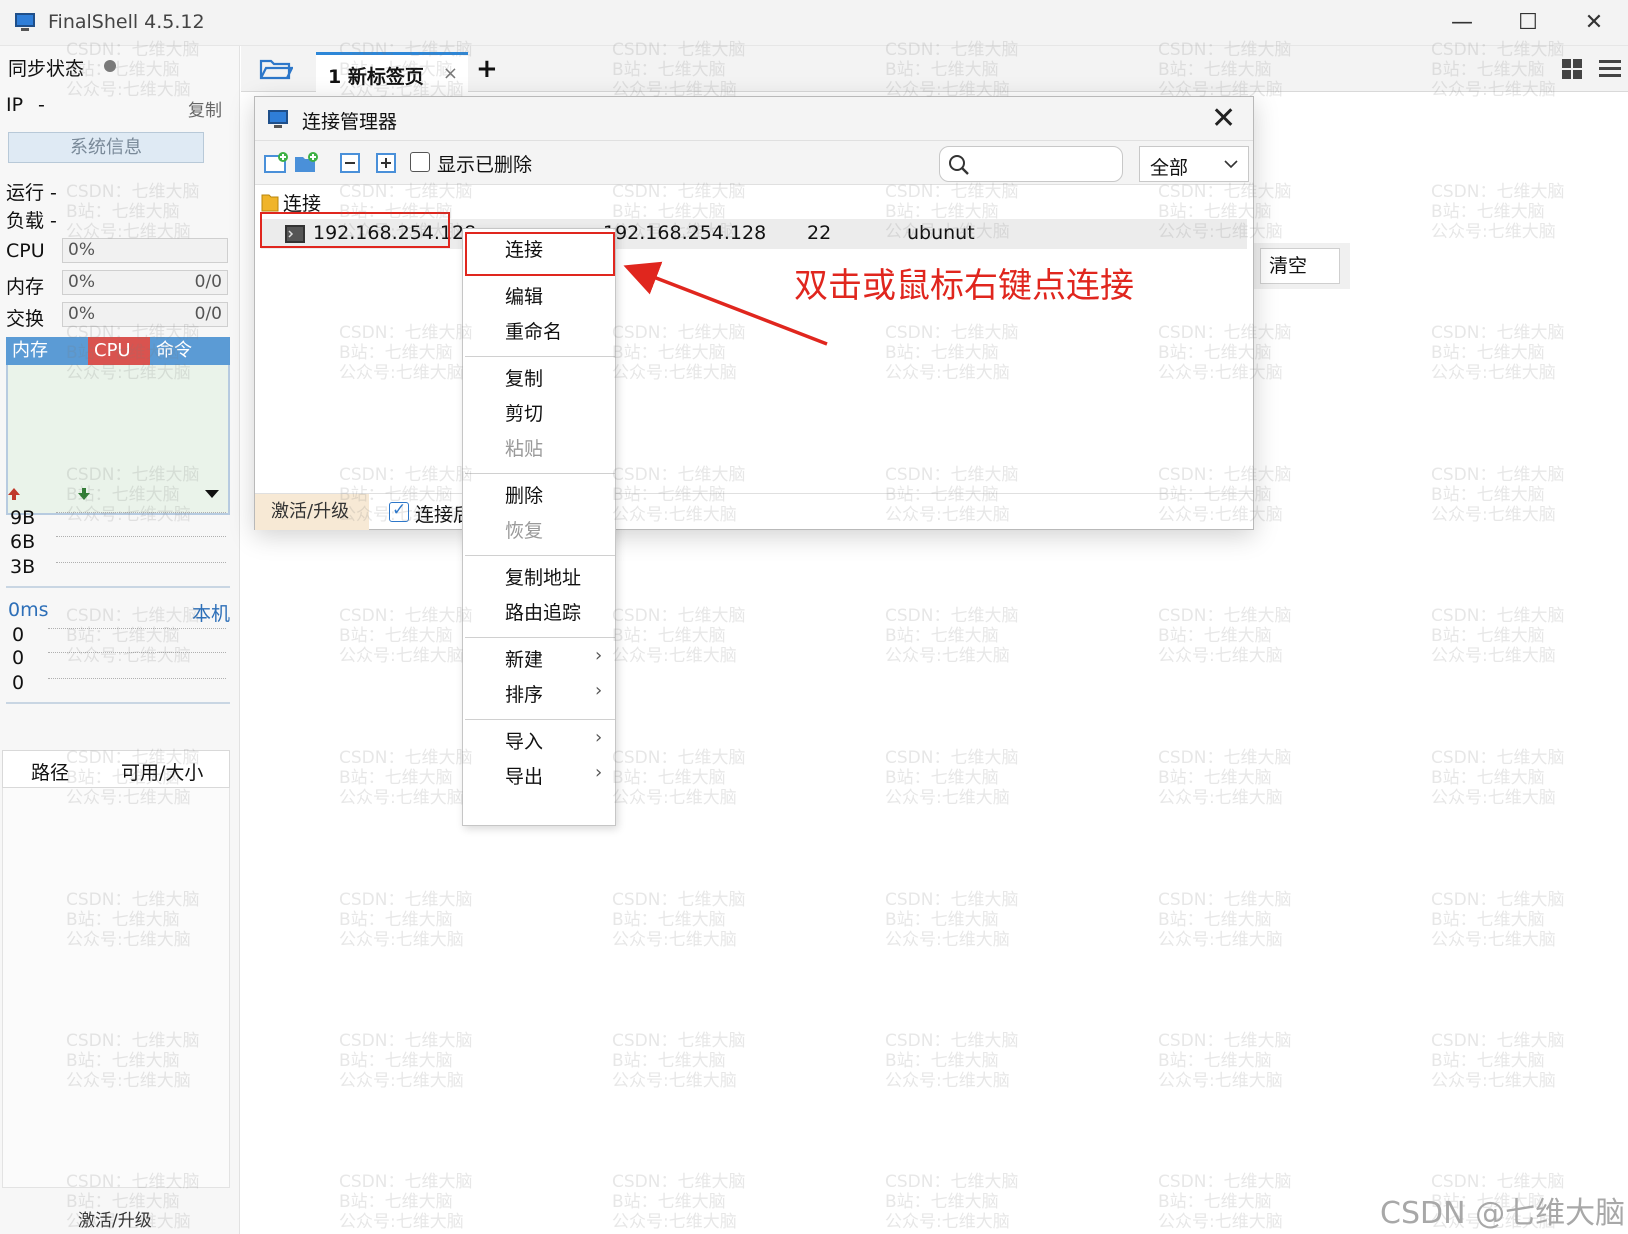 This screenshot has height=1234, width=1628. I want to click on menu-item: 重命名, so click(533, 330).